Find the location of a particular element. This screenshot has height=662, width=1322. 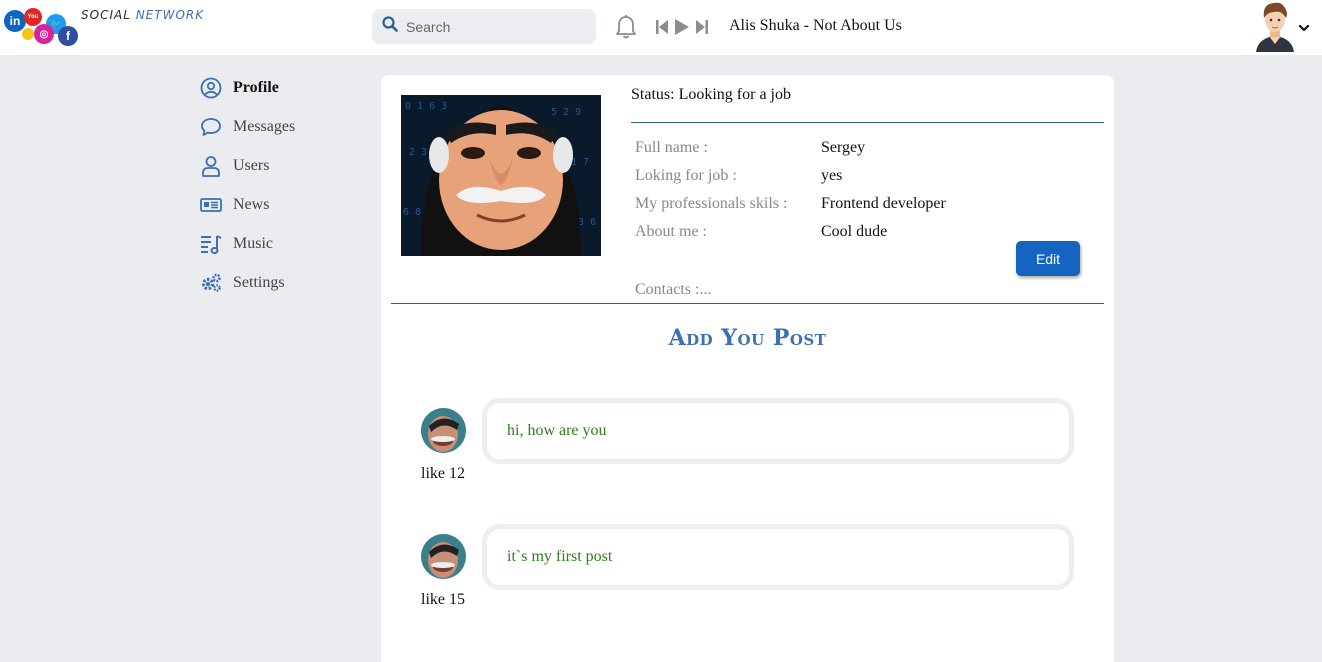

info-row-looking-for-job: Loking for job : yes is located at coordinates (865, 181).